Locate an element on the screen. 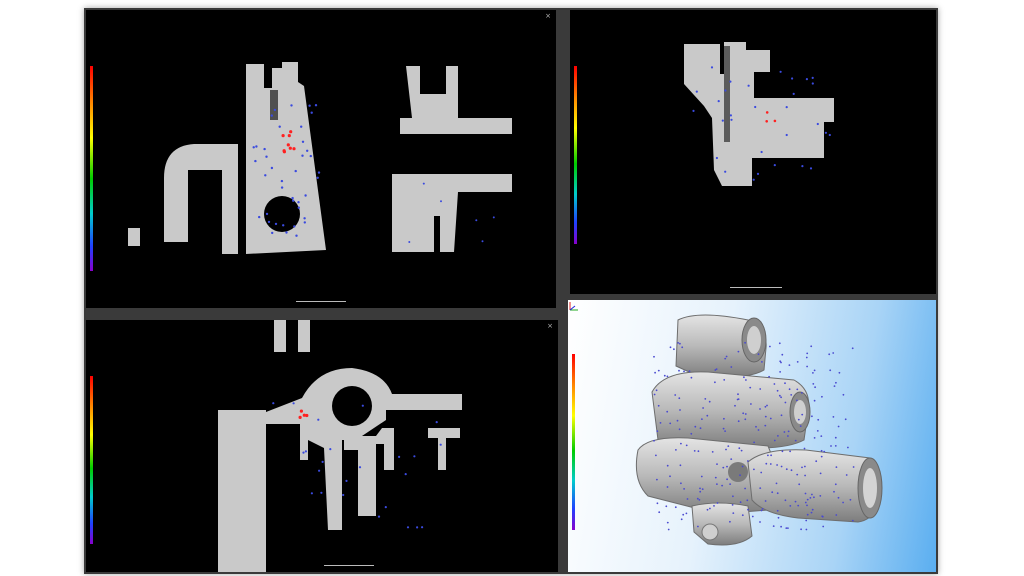  3d-part-render is located at coordinates (759, 430).